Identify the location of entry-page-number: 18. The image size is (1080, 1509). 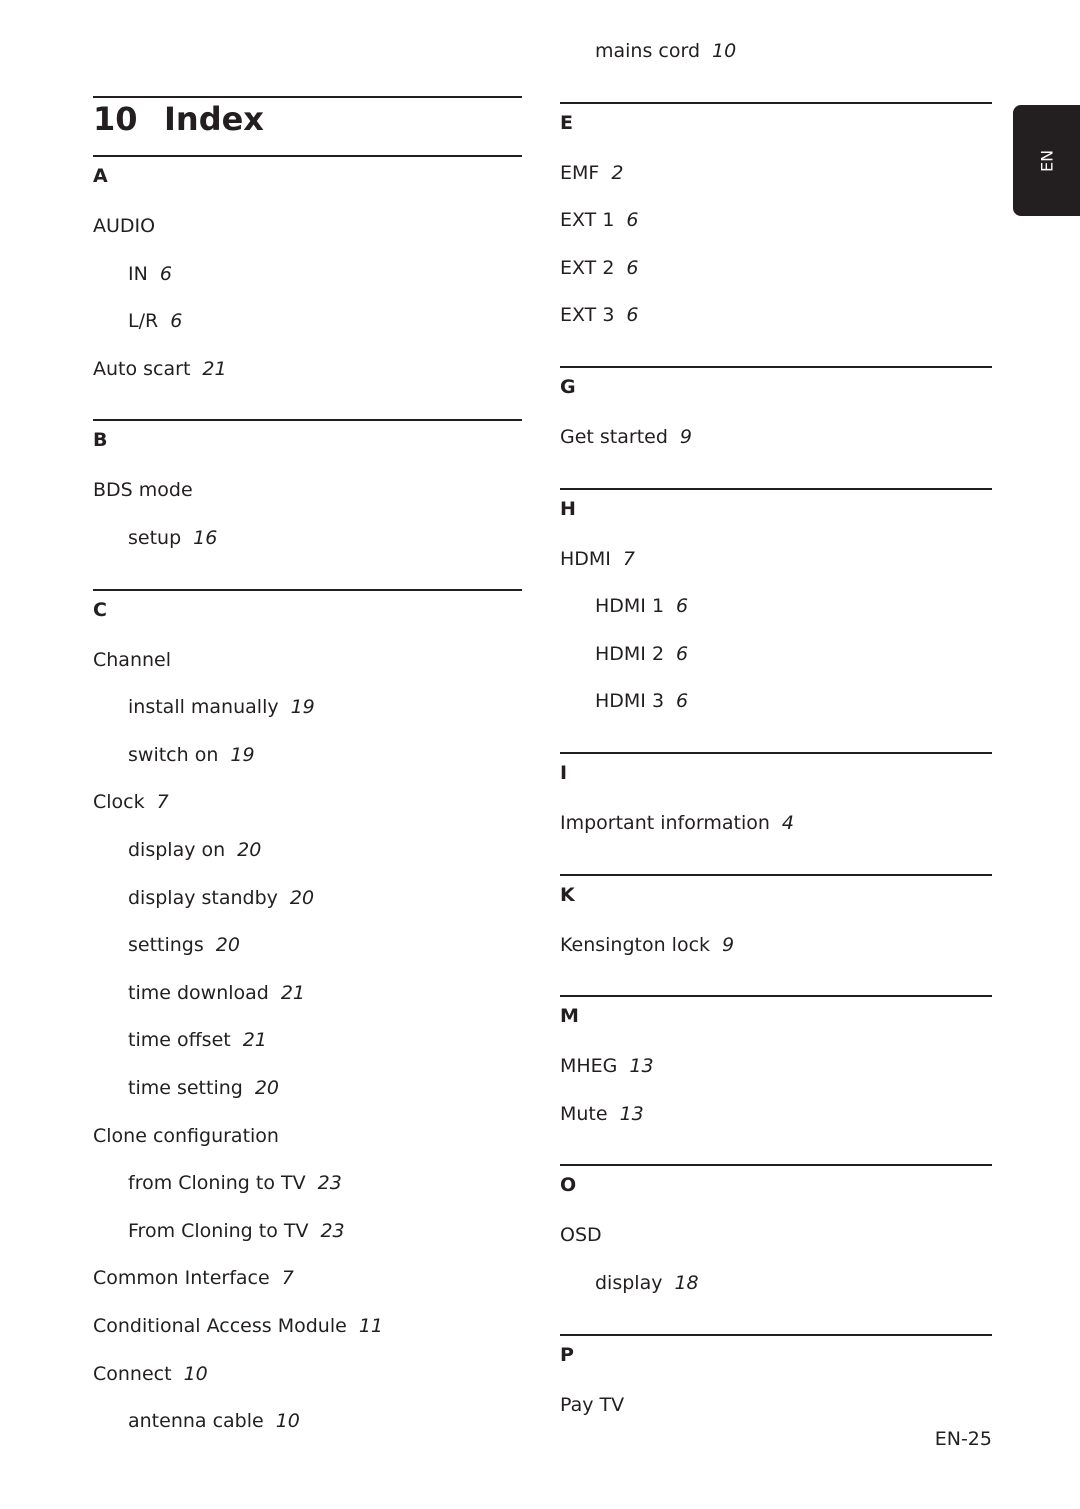
(686, 1283).